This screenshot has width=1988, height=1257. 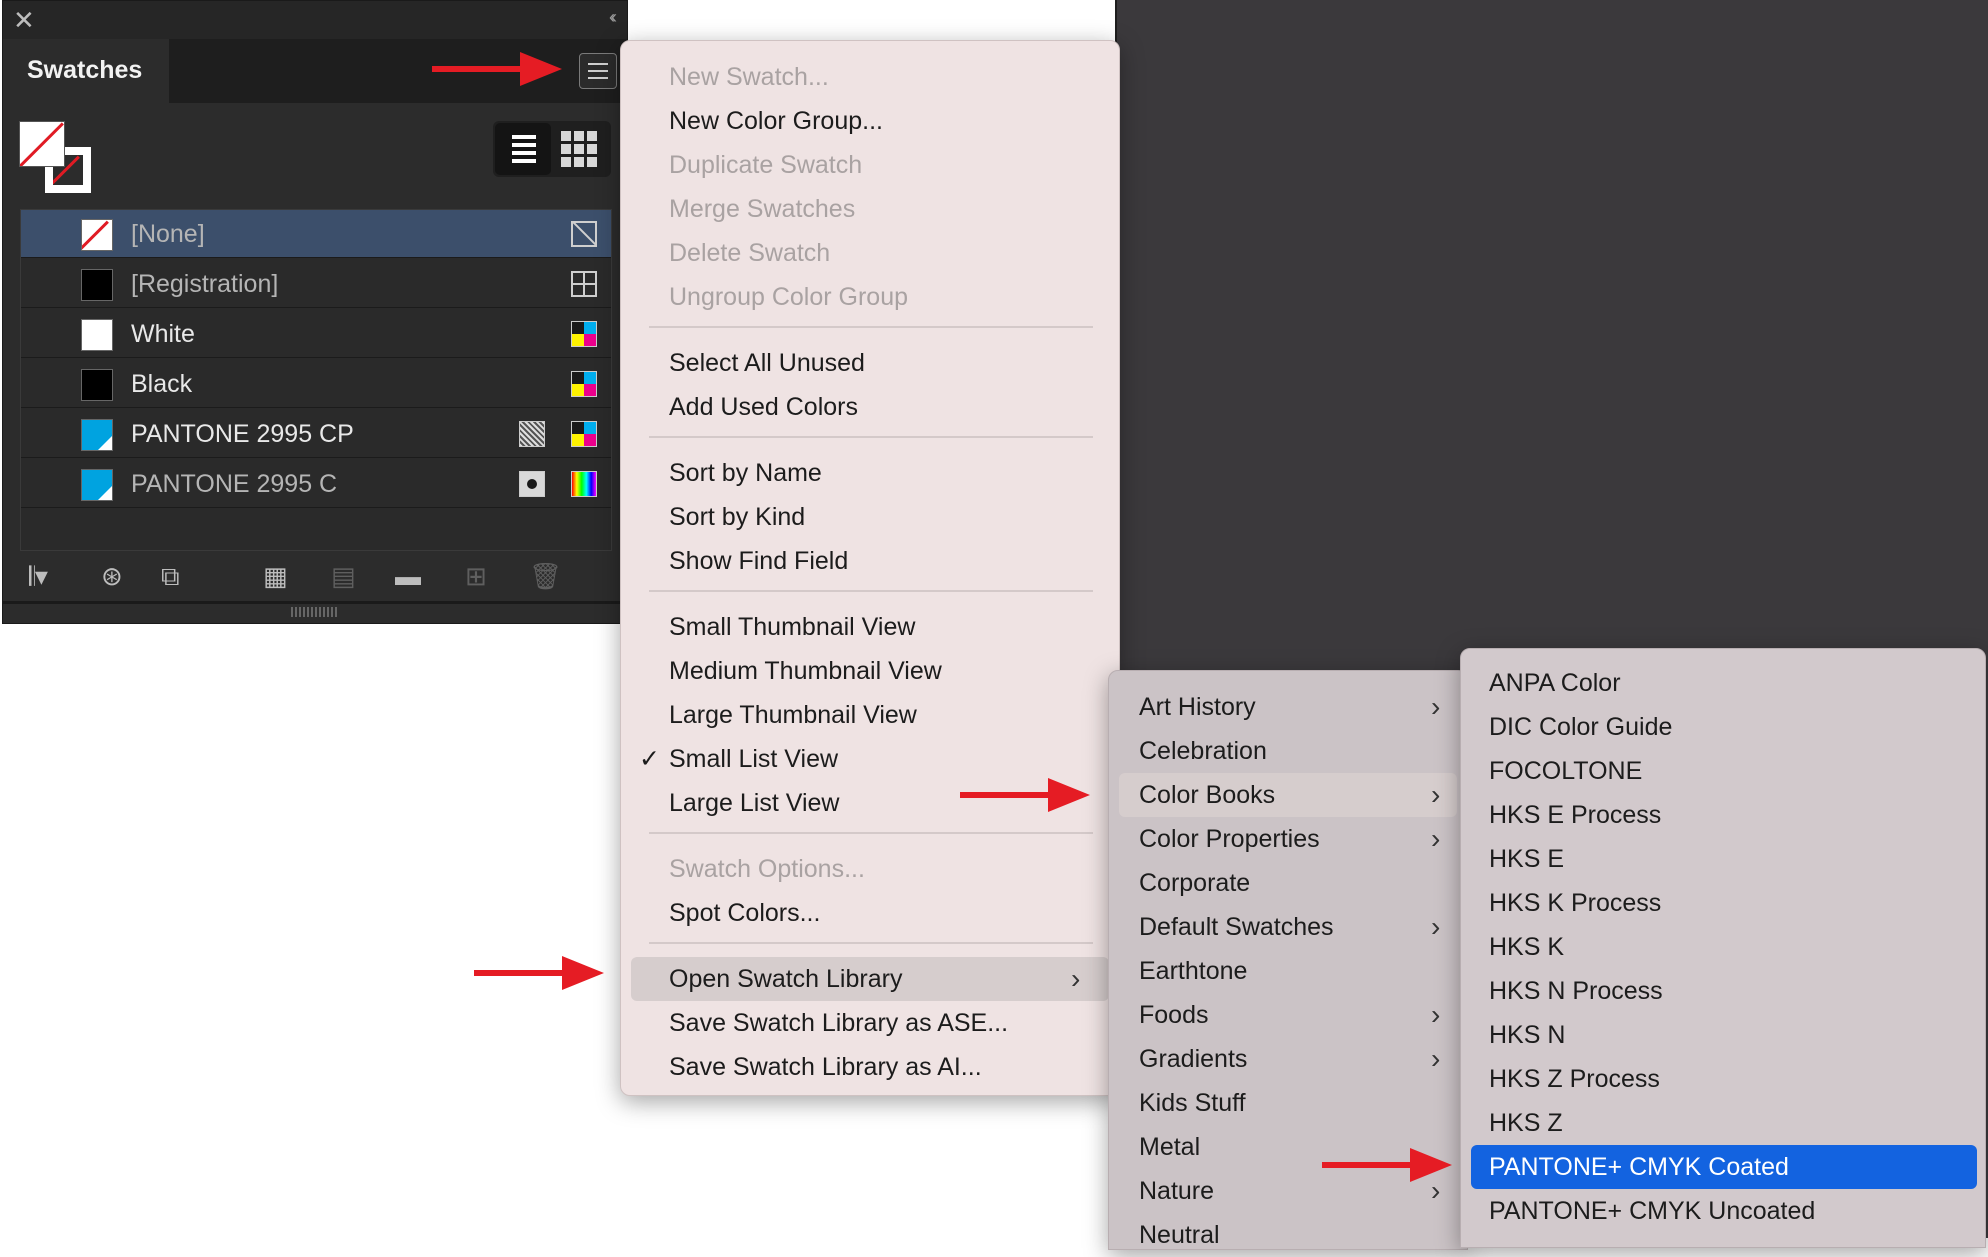 I want to click on menu-item: Large Thumbnail View, so click(x=870, y=715).